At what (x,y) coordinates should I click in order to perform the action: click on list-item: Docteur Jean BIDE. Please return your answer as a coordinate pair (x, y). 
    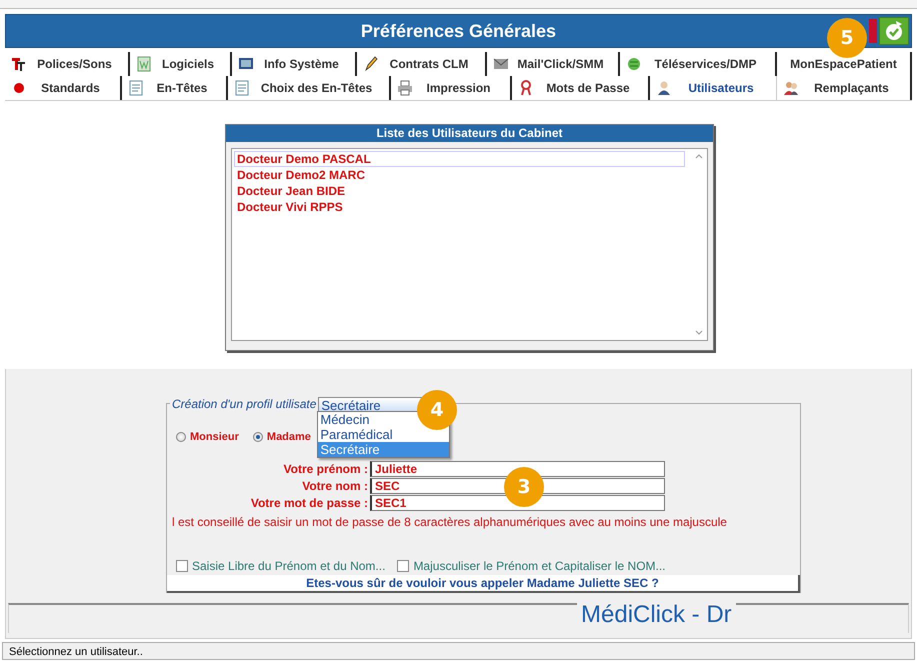
    Looking at the image, I should click on (459, 191).